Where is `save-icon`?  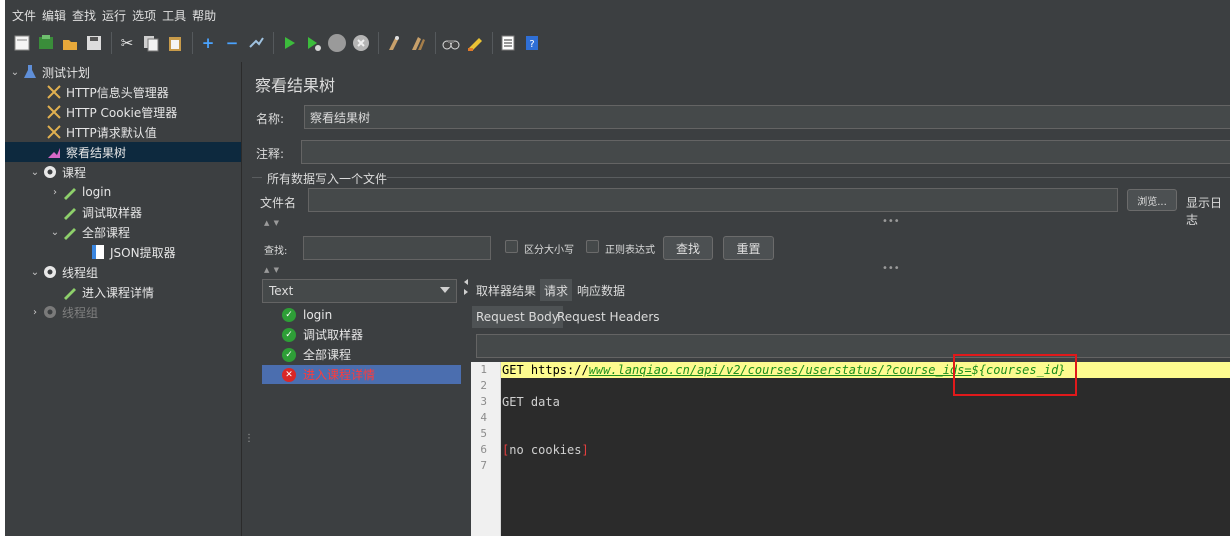 save-icon is located at coordinates (94, 43).